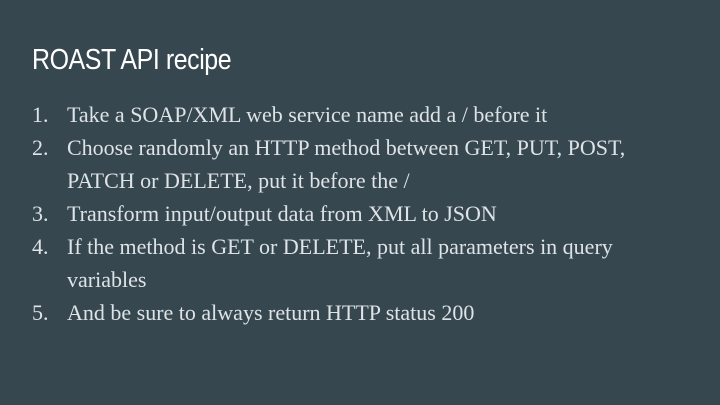  Describe the element at coordinates (40, 246) in the screenshot. I see `step-number: 4.` at that location.